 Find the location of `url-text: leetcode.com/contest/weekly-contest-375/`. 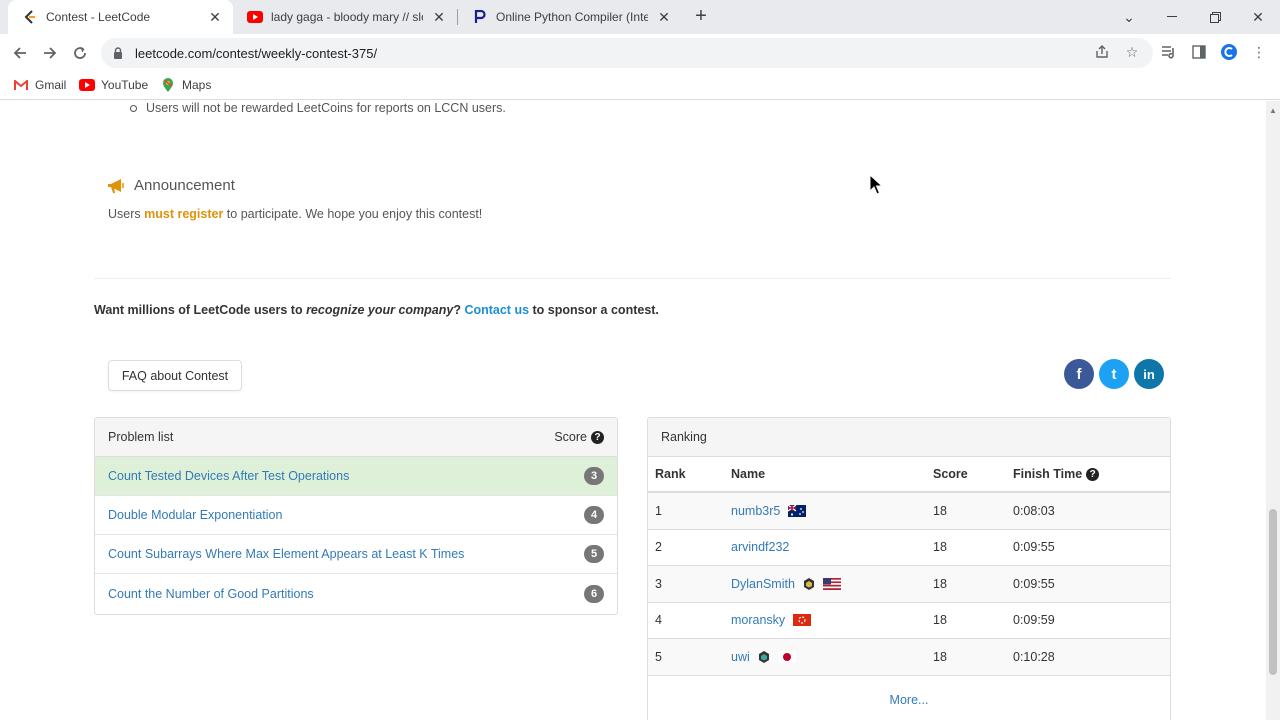

url-text: leetcode.com/contest/weekly-contest-375/ is located at coordinates (256, 53).